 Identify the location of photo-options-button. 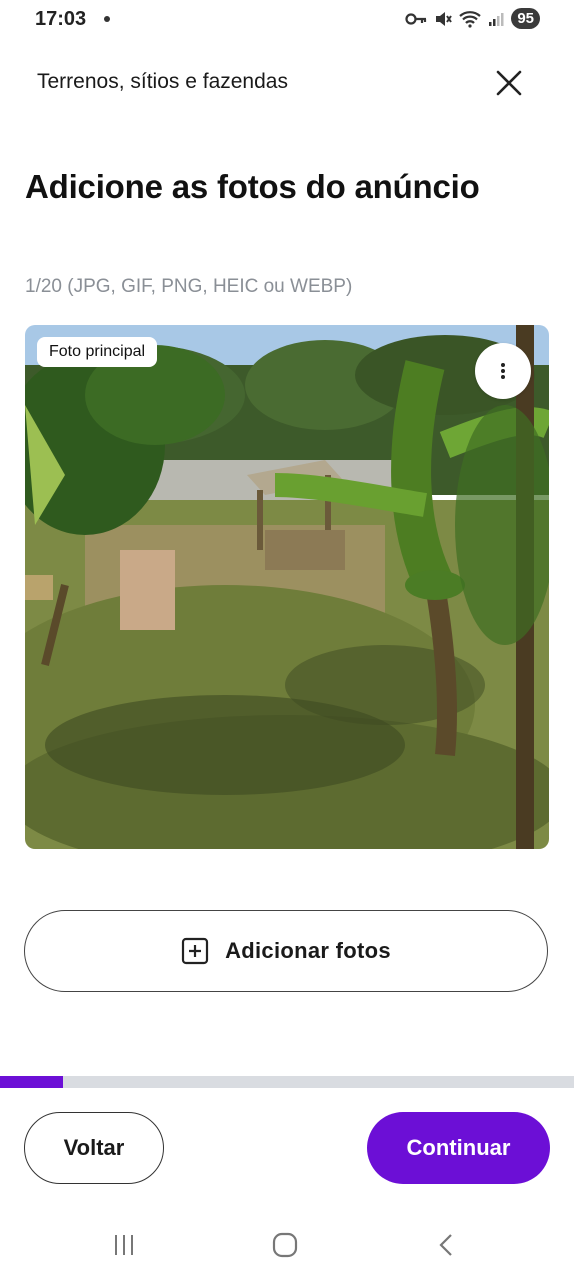
(503, 371).